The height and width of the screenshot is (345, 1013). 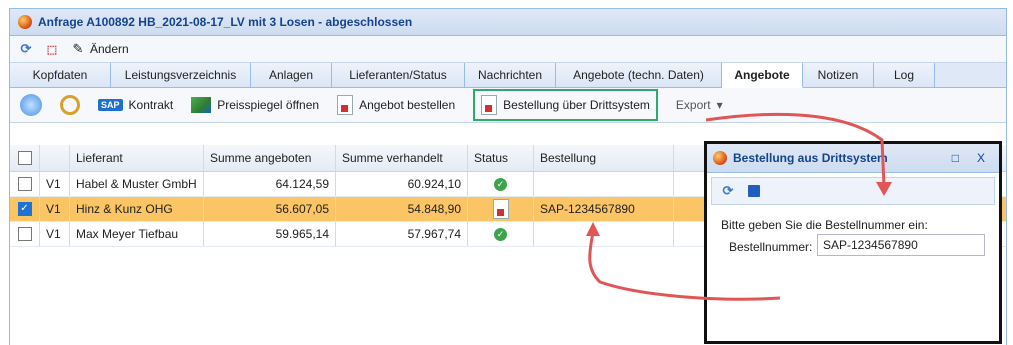 What do you see at coordinates (824, 225) in the screenshot?
I see `dialog-prompt: Bitte geben Sie die Bestellnummer ein:` at bounding box center [824, 225].